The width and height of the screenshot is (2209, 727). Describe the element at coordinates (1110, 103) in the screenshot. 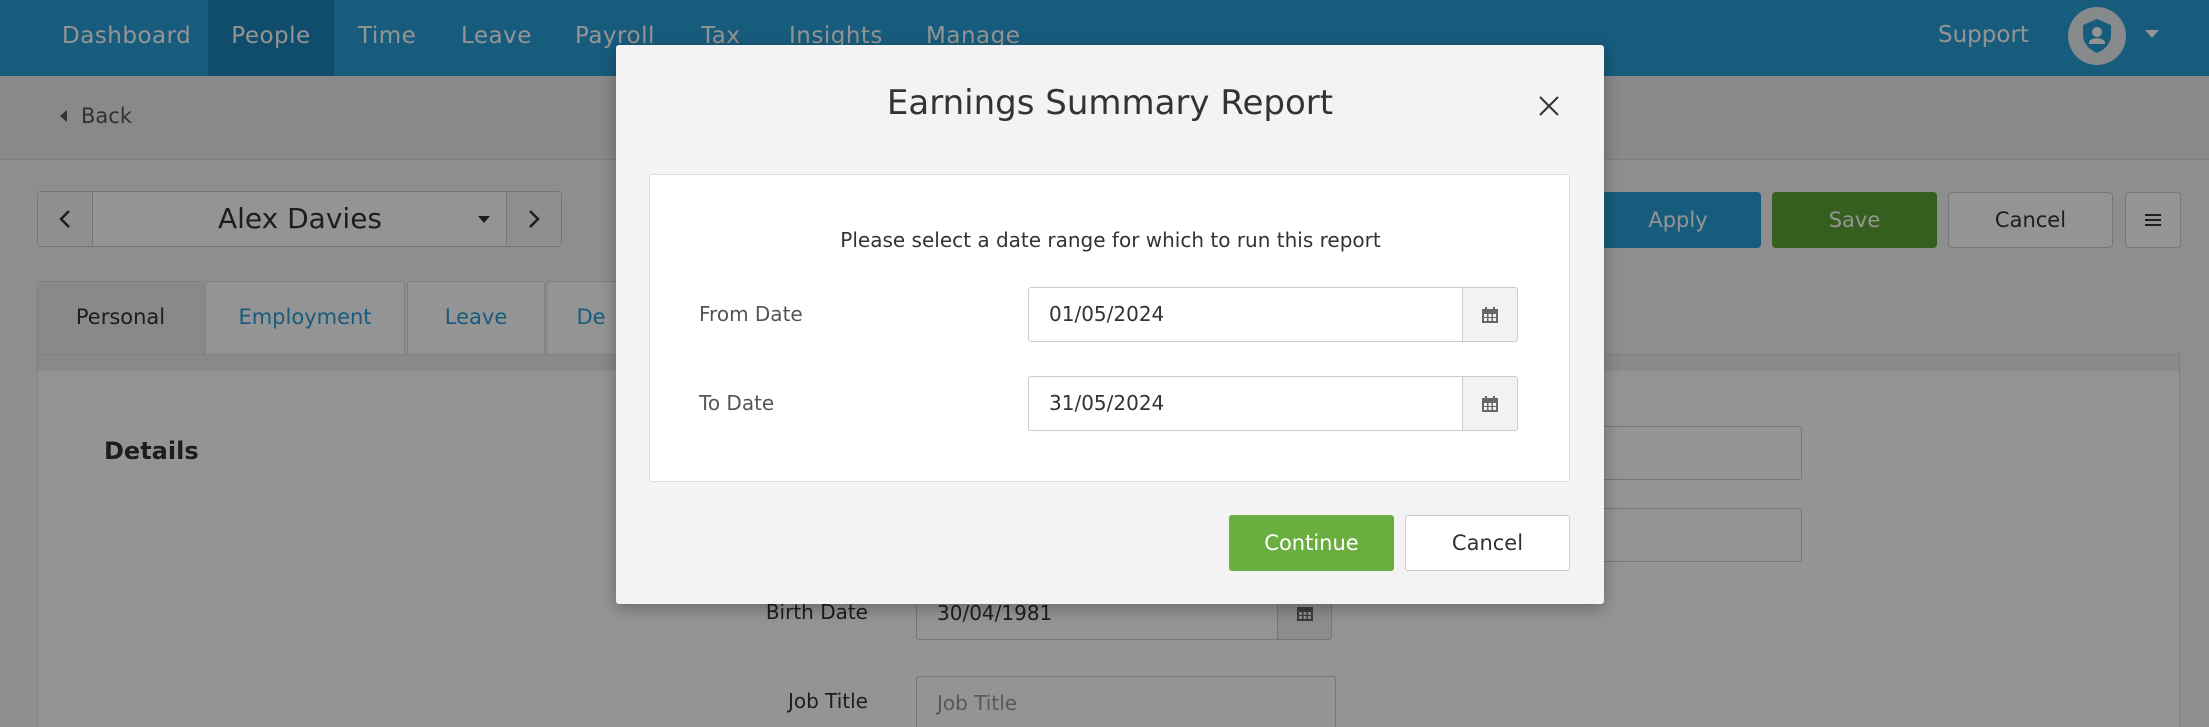

I see `modal-title: Earnings Summary Report` at that location.